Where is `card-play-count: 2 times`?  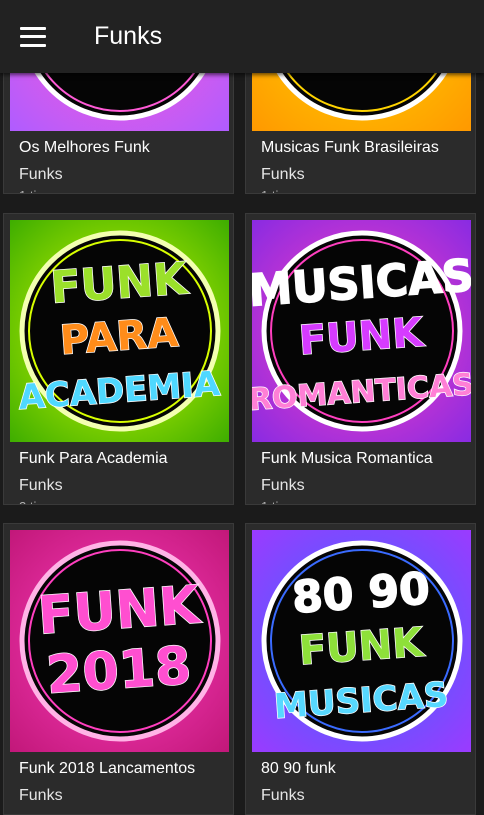
card-play-count: 2 times is located at coordinates (40, 501).